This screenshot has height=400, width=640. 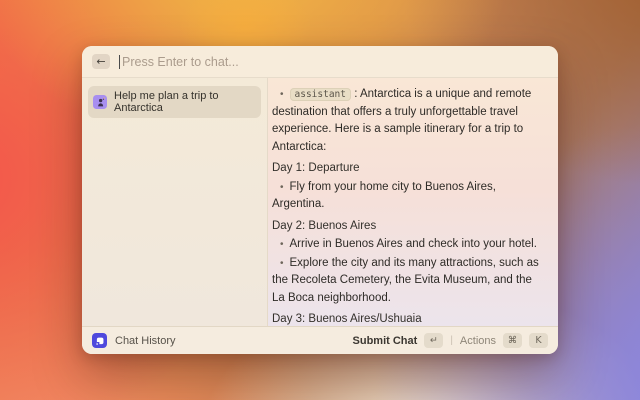 What do you see at coordinates (316, 168) in the screenshot?
I see `day-heading: Day 1: Departure` at bounding box center [316, 168].